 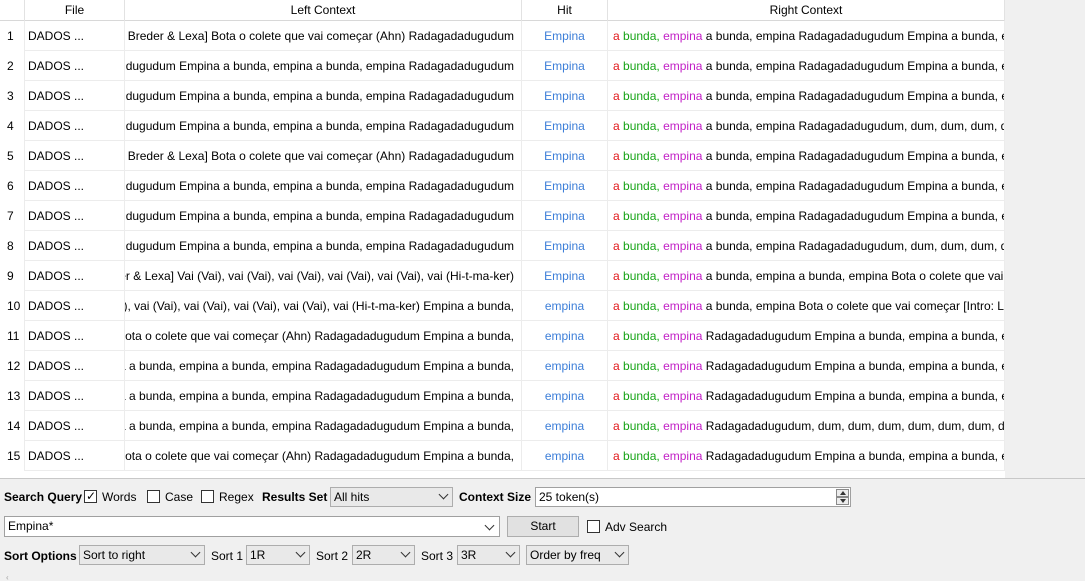 I want to click on order-select: Order by freq, so click(x=577, y=555).